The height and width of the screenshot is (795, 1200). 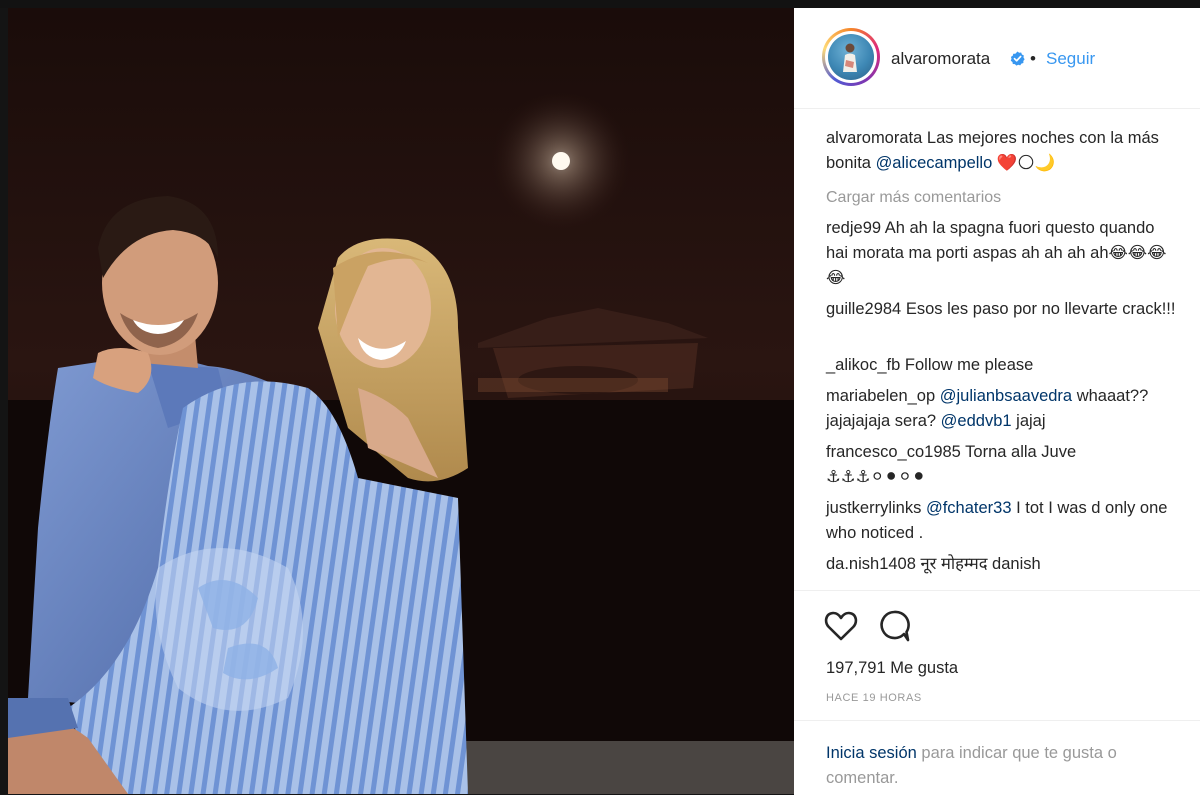 What do you see at coordinates (1017, 58) in the screenshot?
I see `verified-badge-icon` at bounding box center [1017, 58].